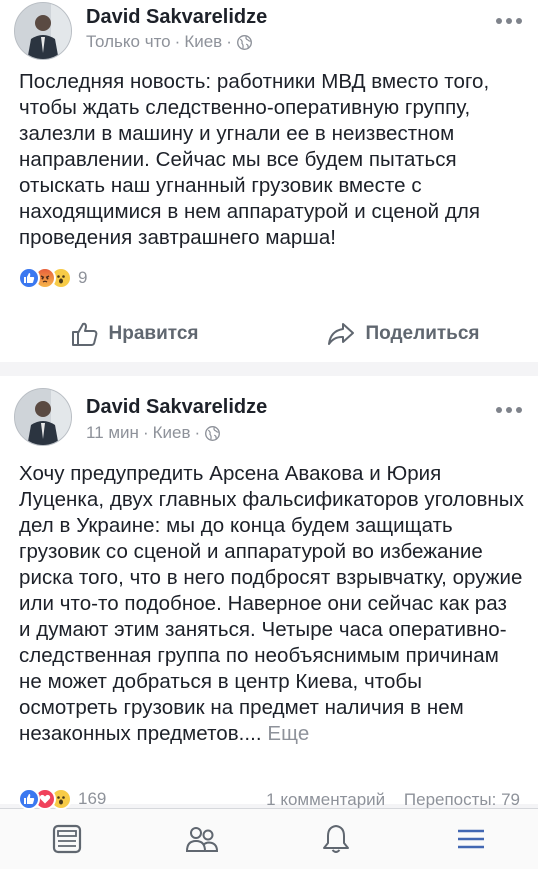 Image resolution: width=538 pixels, height=869 pixels. Describe the element at coordinates (153, 333) in the screenshot. I see `like-label: Нравится` at that location.